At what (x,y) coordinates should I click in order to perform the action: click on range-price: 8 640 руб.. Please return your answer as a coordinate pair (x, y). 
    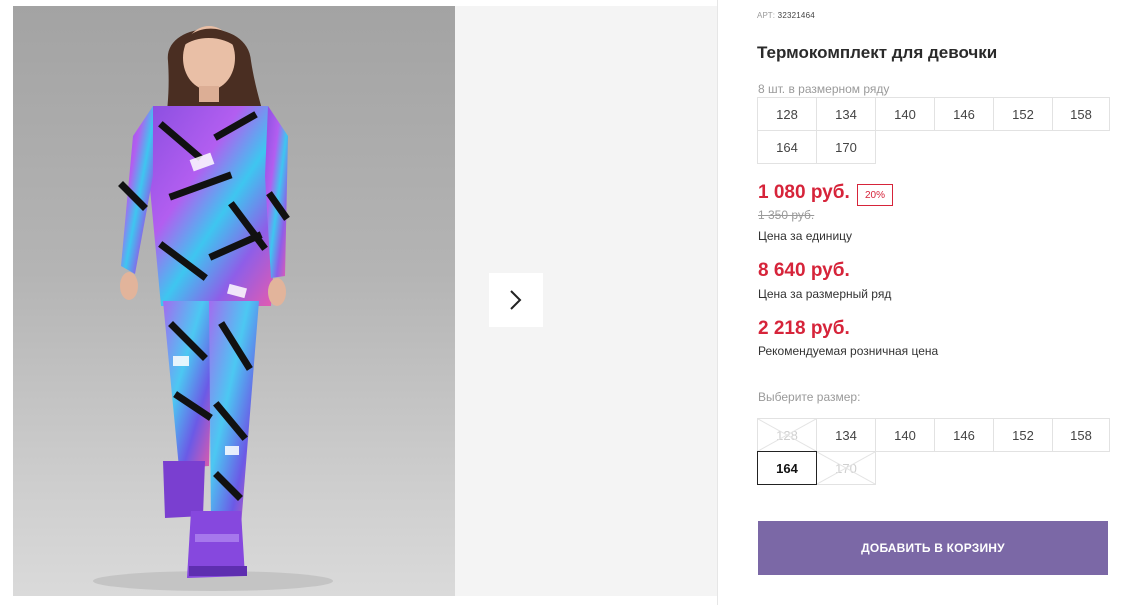
    Looking at the image, I should click on (804, 270).